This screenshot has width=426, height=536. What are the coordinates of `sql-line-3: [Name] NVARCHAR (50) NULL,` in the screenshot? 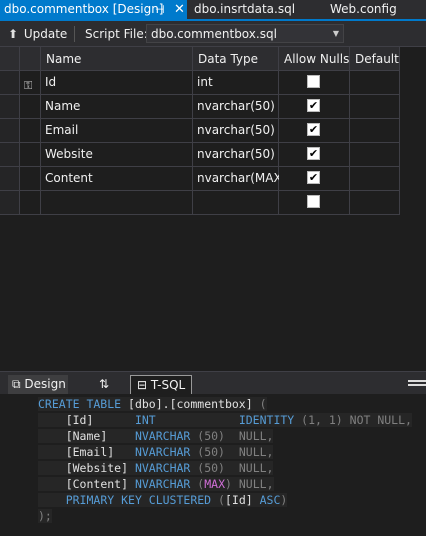 It's located at (156, 436).